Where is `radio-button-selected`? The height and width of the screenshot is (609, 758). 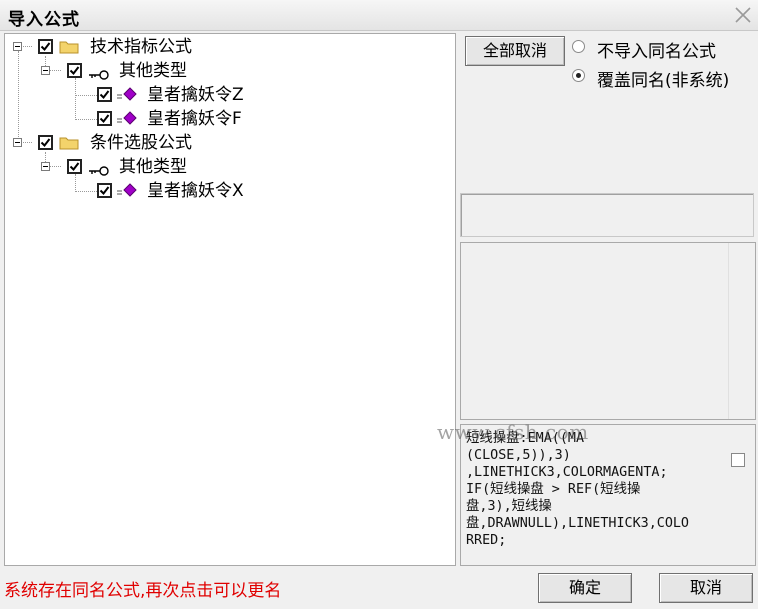
radio-button-selected is located at coordinates (578, 75).